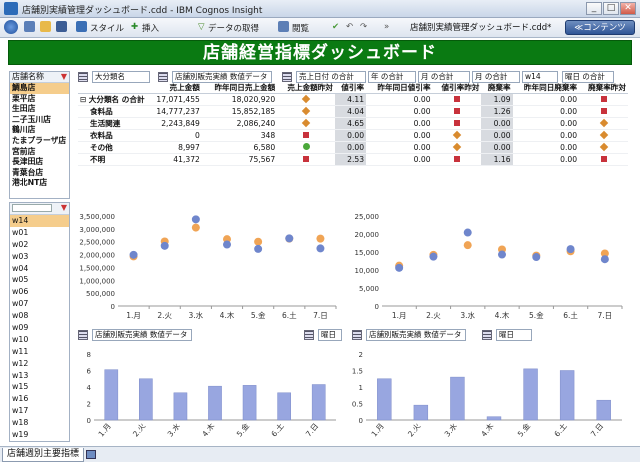 The height and width of the screenshot is (462, 640). I want to click on table-row: 衣料品 0 348 0.00 0.00 0.00 0.00, so click(353, 135).